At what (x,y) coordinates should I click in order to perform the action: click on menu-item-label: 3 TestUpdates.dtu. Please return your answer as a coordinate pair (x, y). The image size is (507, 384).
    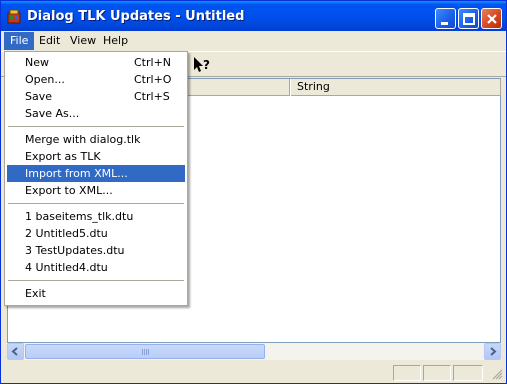
    Looking at the image, I should click on (75, 250).